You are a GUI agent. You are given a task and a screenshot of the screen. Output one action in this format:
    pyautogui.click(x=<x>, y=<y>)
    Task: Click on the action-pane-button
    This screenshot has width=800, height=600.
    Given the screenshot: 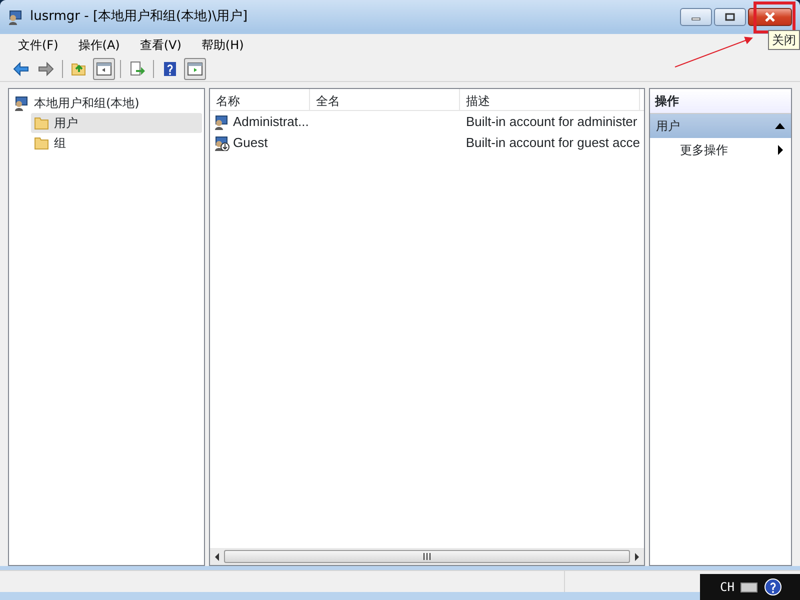 What is the action you would take?
    pyautogui.click(x=195, y=69)
    